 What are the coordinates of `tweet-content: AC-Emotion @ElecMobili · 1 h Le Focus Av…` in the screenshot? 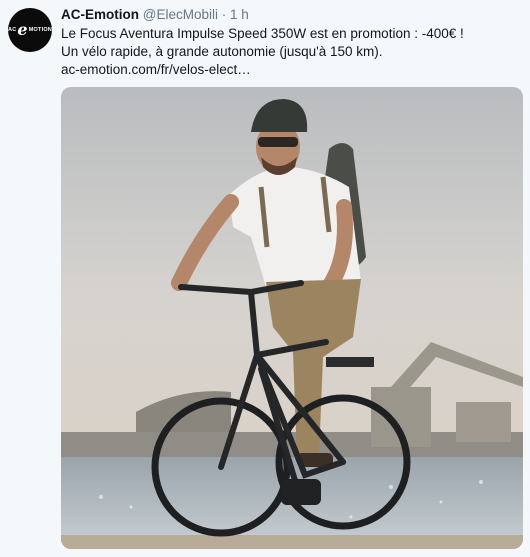 It's located at (291, 42).